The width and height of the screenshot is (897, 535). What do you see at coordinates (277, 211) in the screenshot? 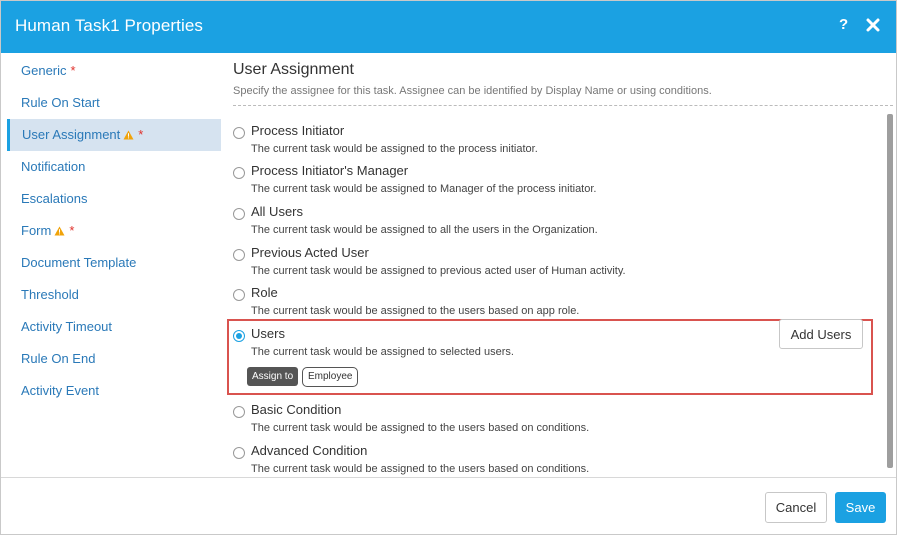
I see `option-label: All Users` at bounding box center [277, 211].